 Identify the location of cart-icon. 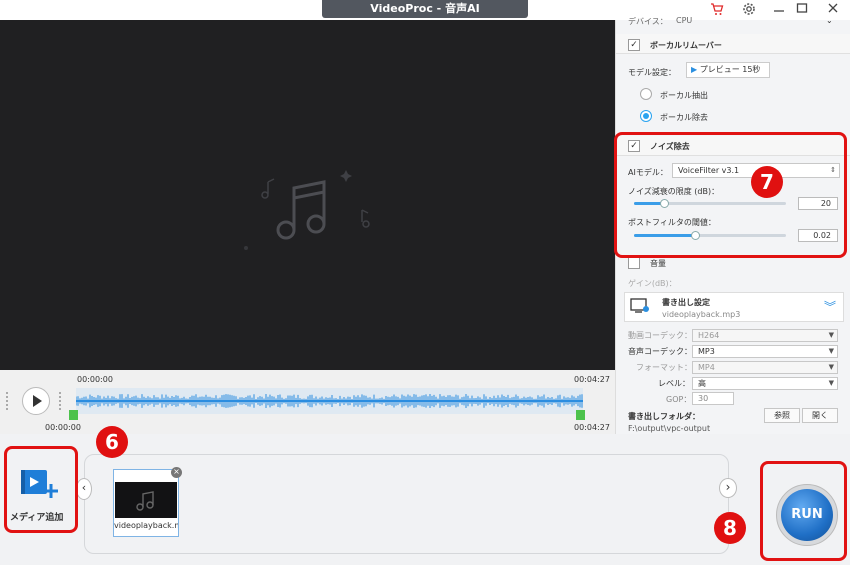
(717, 10).